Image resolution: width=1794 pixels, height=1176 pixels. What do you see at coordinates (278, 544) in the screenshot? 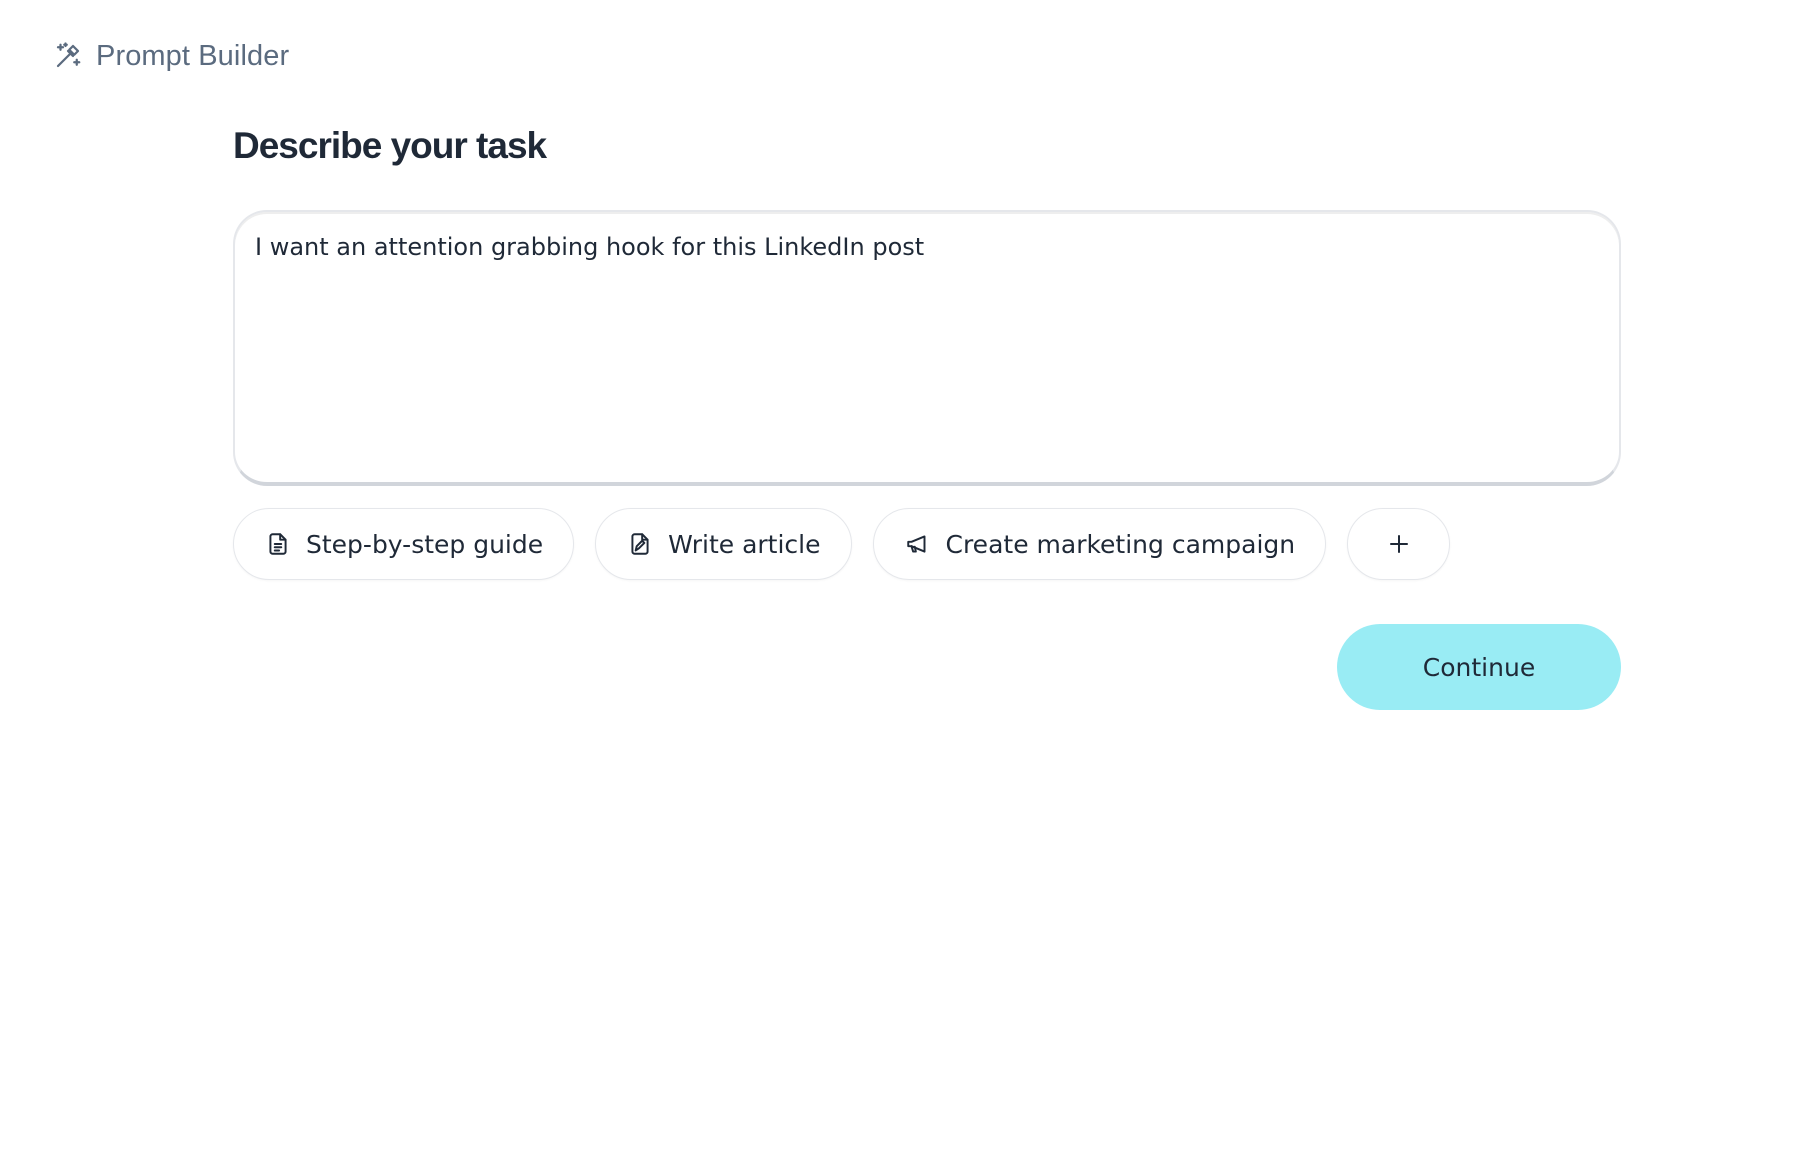
I see `document-icon` at bounding box center [278, 544].